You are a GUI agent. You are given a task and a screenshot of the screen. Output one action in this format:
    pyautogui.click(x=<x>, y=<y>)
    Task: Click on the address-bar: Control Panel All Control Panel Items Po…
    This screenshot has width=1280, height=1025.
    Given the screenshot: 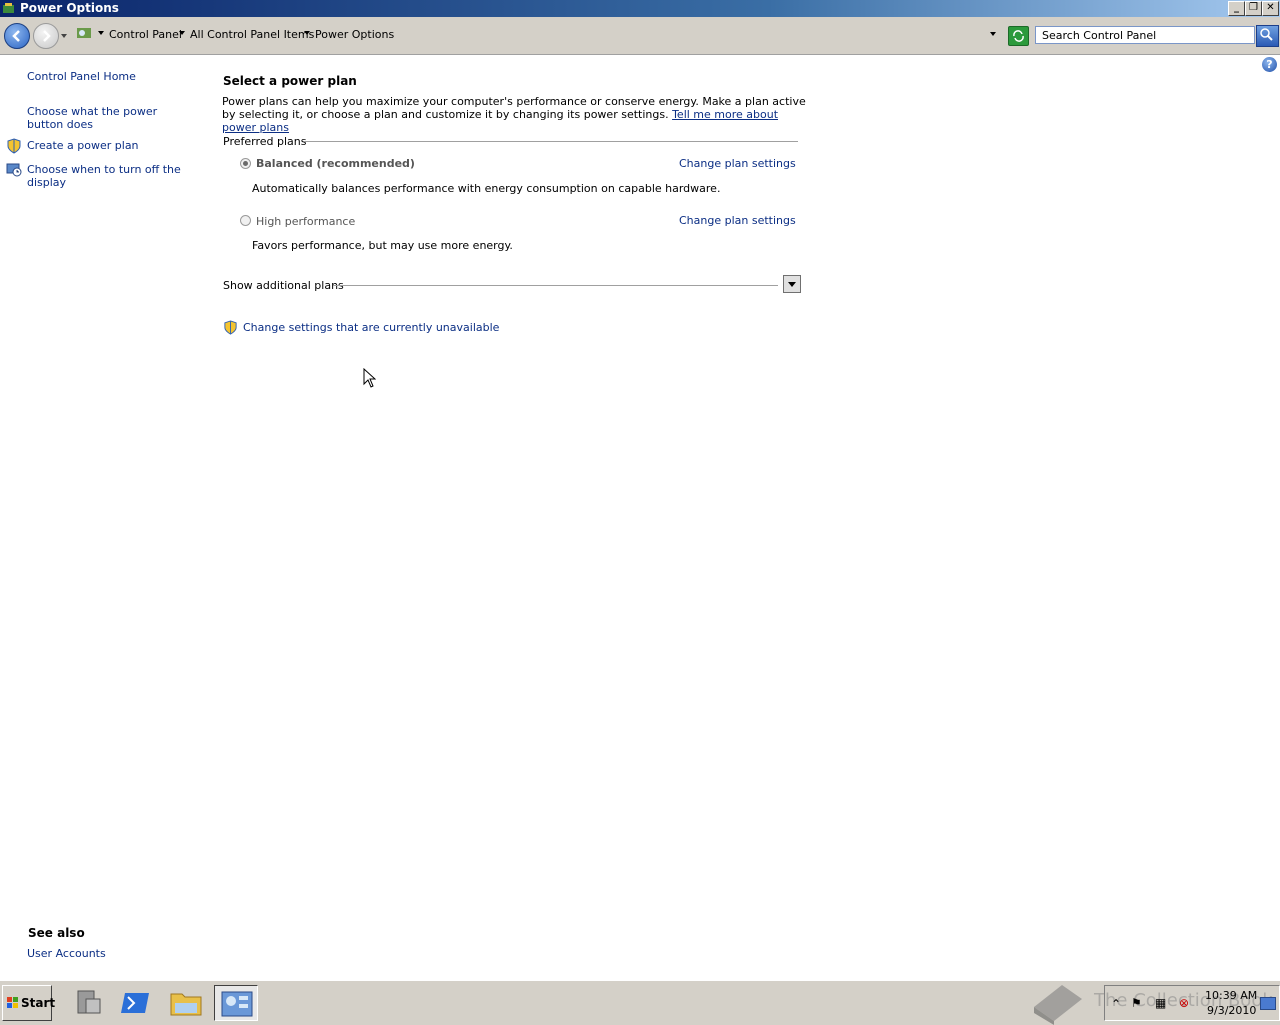 What is the action you would take?
    pyautogui.click(x=640, y=36)
    